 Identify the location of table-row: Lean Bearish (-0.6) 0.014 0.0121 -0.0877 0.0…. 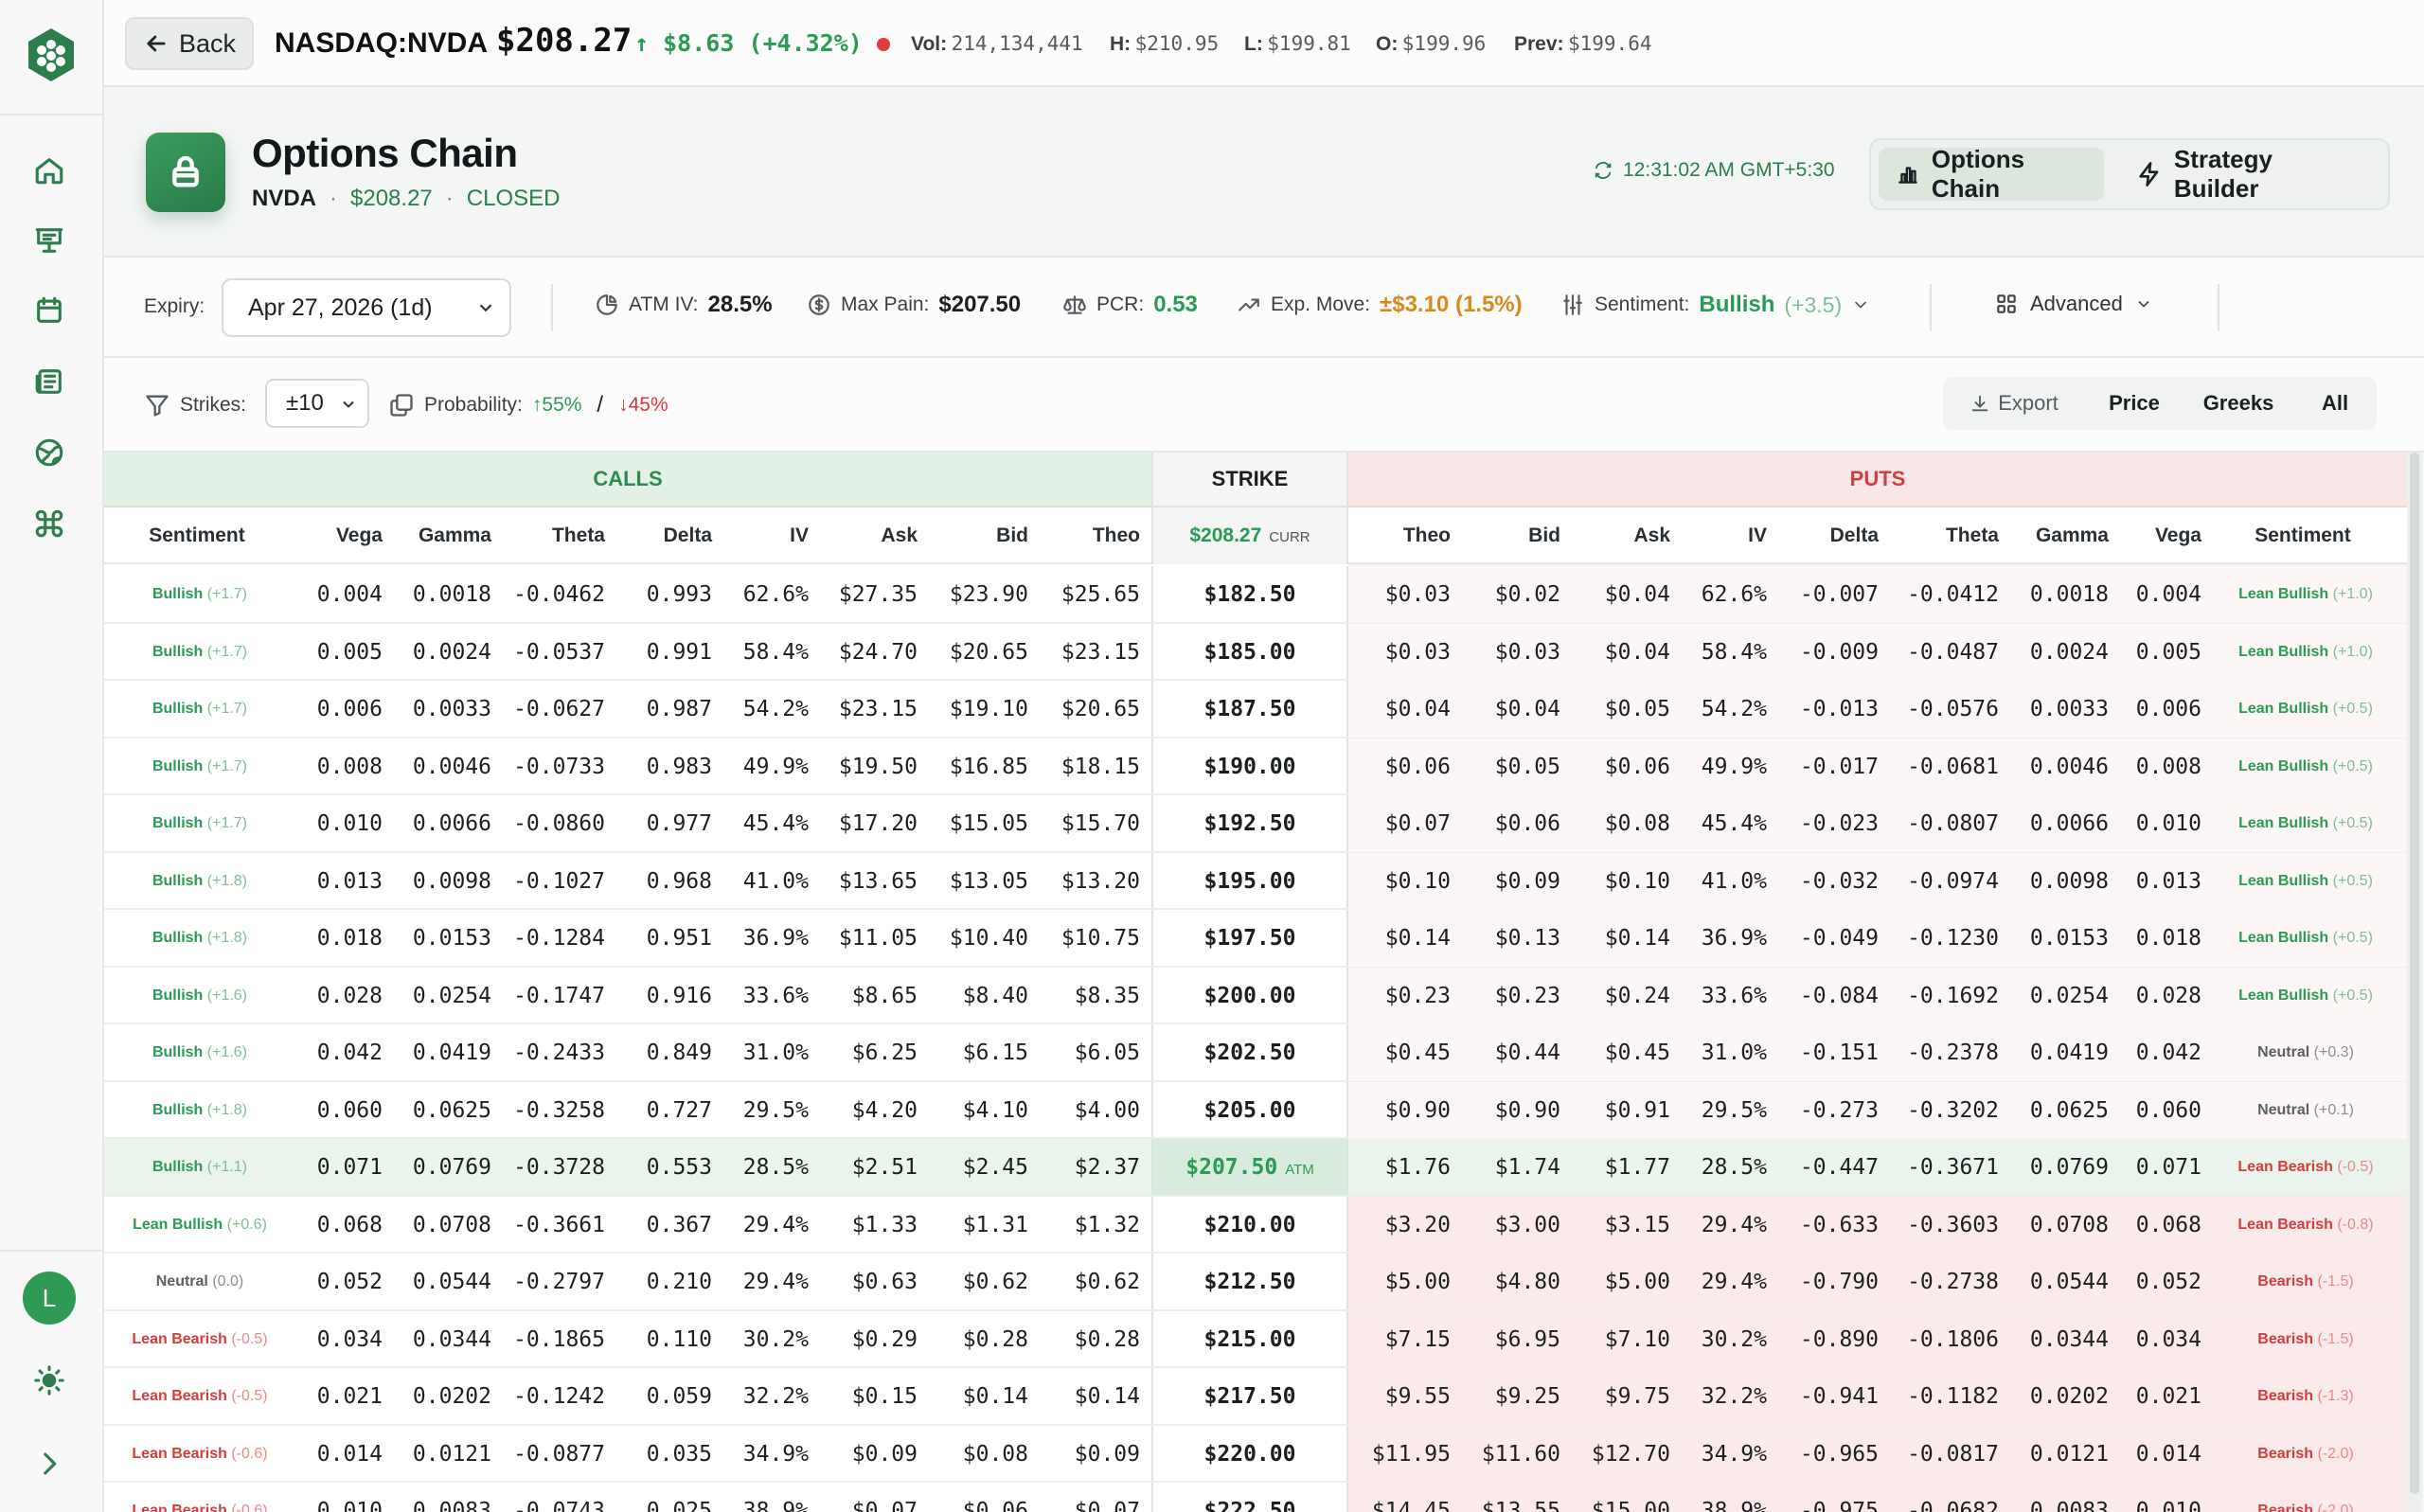
(1255, 1454).